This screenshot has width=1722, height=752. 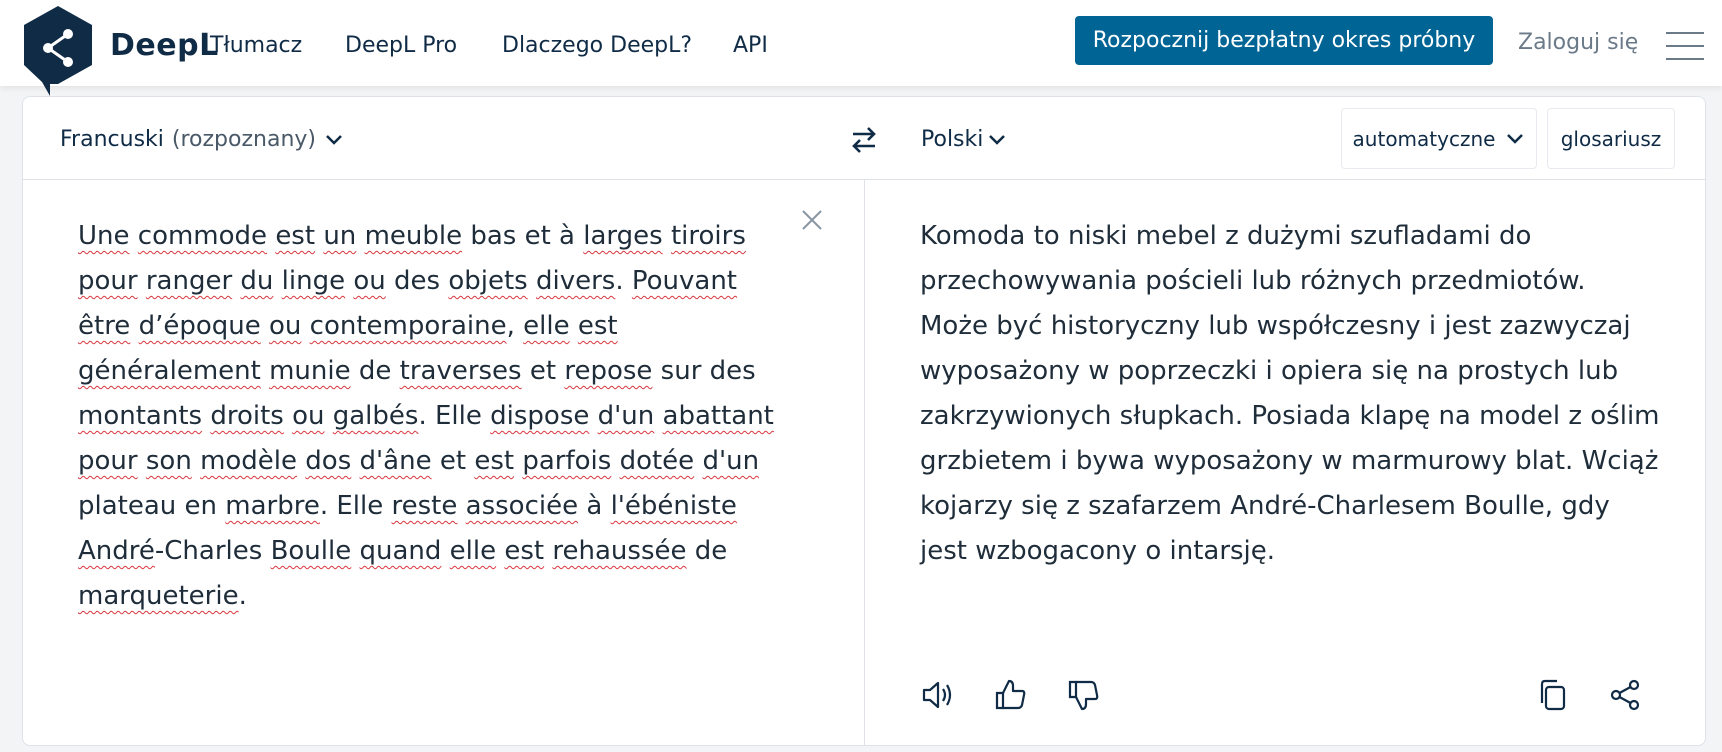 What do you see at coordinates (243, 139) in the screenshot?
I see `detected-note: (rozpoznany)` at bounding box center [243, 139].